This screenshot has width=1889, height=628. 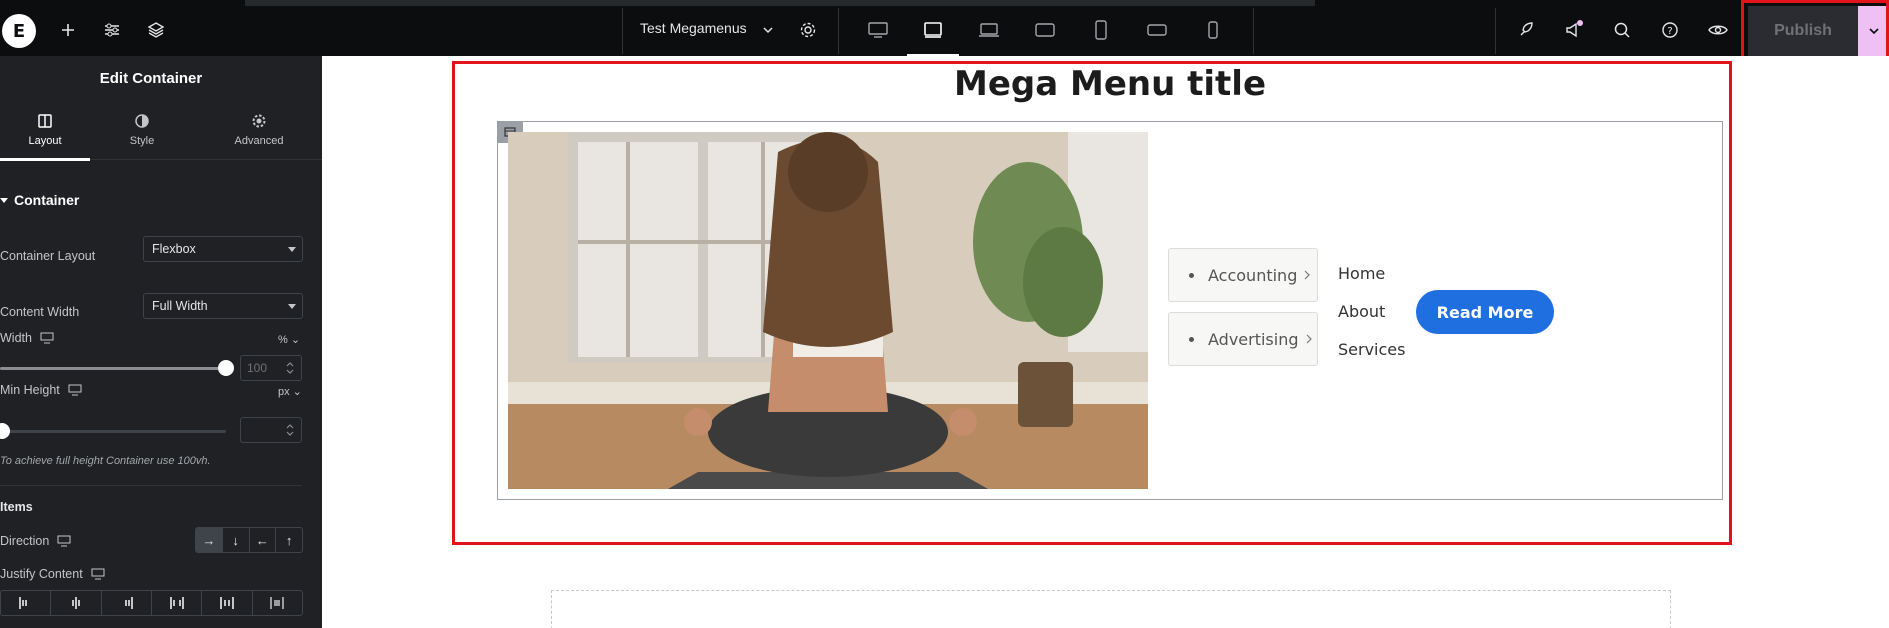 What do you see at coordinates (933, 33) in the screenshot?
I see `tablet-icon` at bounding box center [933, 33].